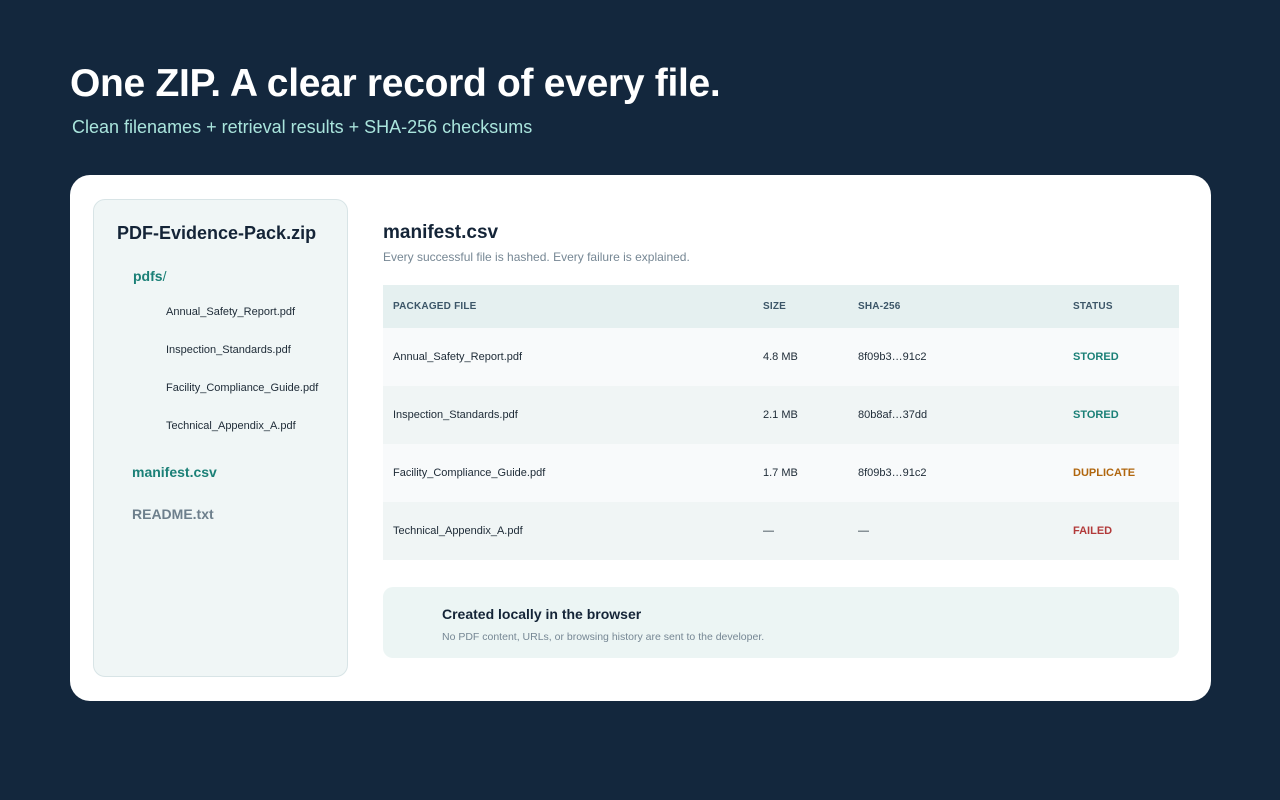 Image resolution: width=1280 pixels, height=800 pixels. I want to click on status-badge: DUPLICATE, so click(1104, 473).